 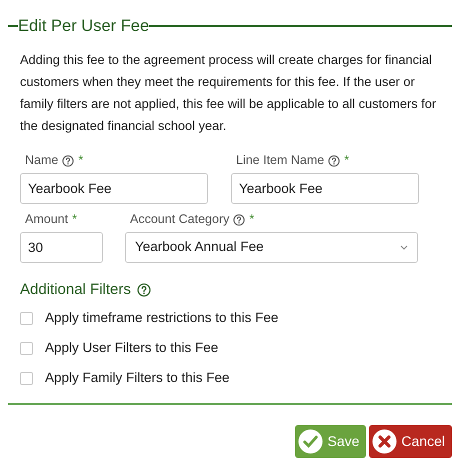 What do you see at coordinates (410, 441) in the screenshot?
I see `cancel-button: Cancel` at bounding box center [410, 441].